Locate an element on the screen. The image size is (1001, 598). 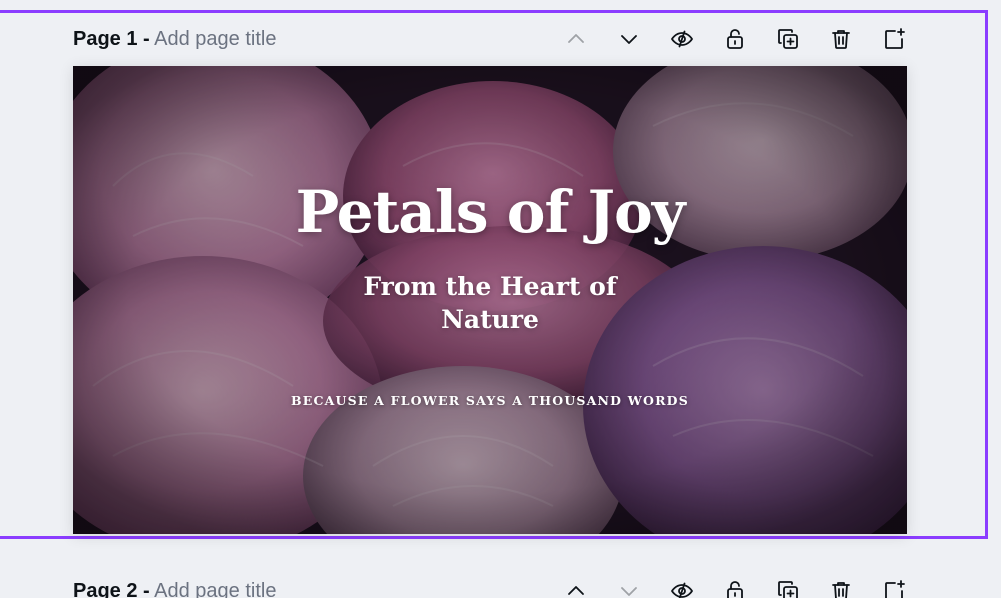
design-tagline: BECAUSE A FLOWER SAYS A THOUSAND WORDS is located at coordinates (490, 400).